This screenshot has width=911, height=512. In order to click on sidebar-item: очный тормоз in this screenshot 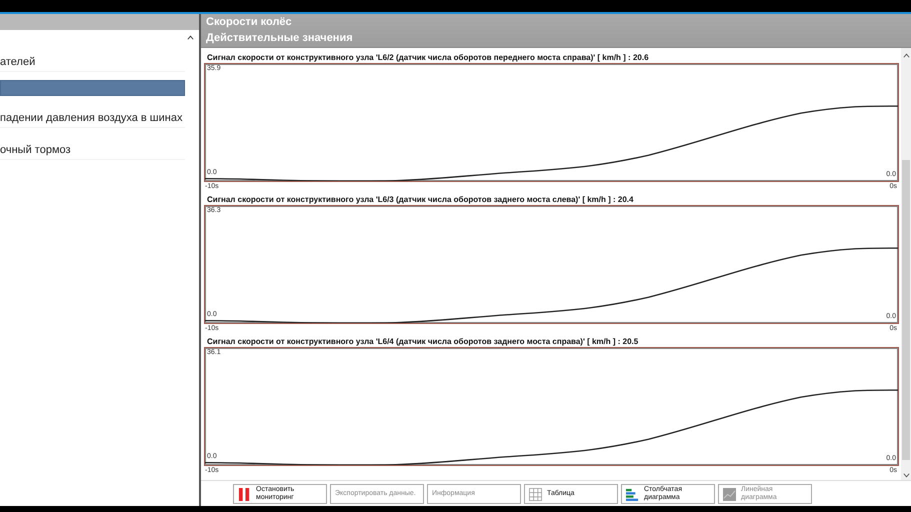, I will do `click(92, 151)`.